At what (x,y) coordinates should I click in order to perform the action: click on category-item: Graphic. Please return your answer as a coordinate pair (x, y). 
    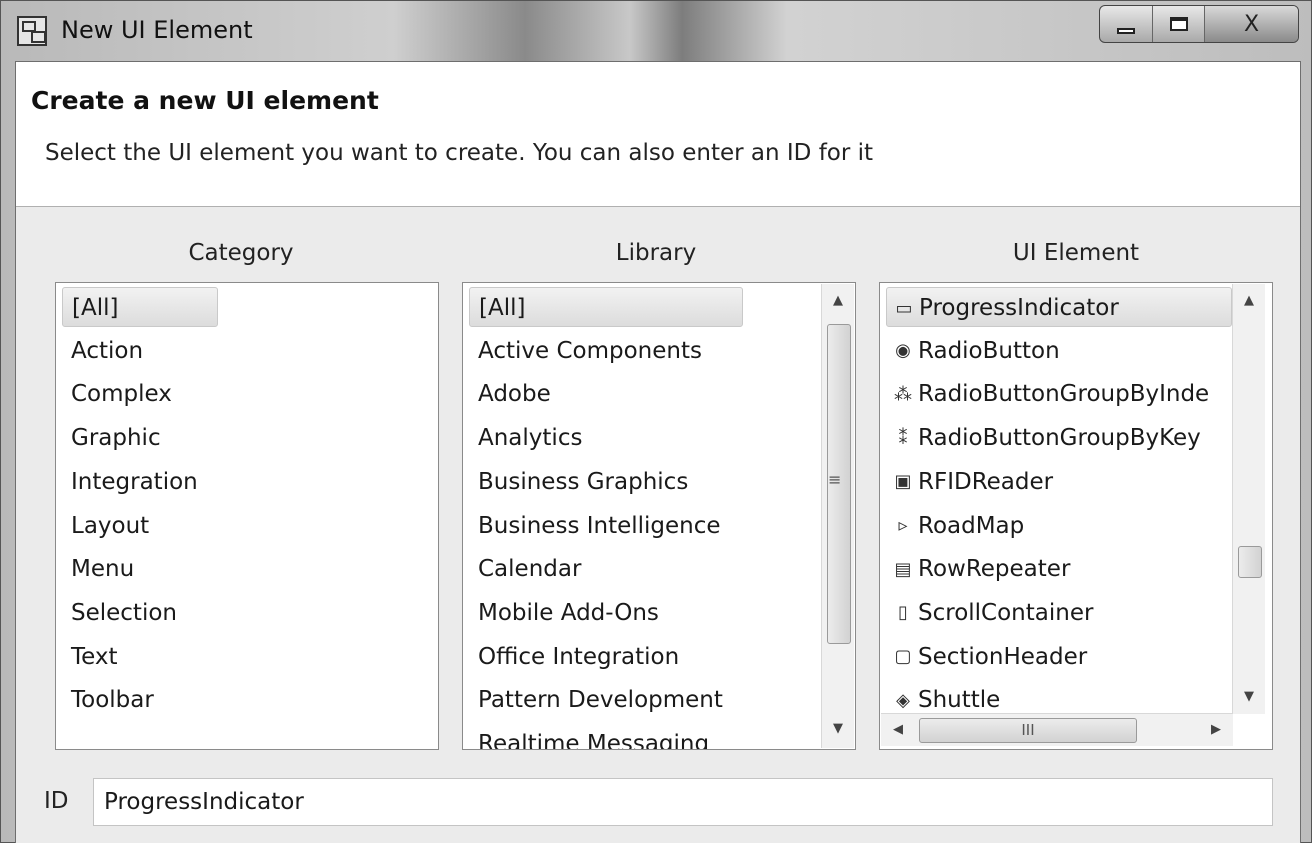
    Looking at the image, I should click on (111, 438).